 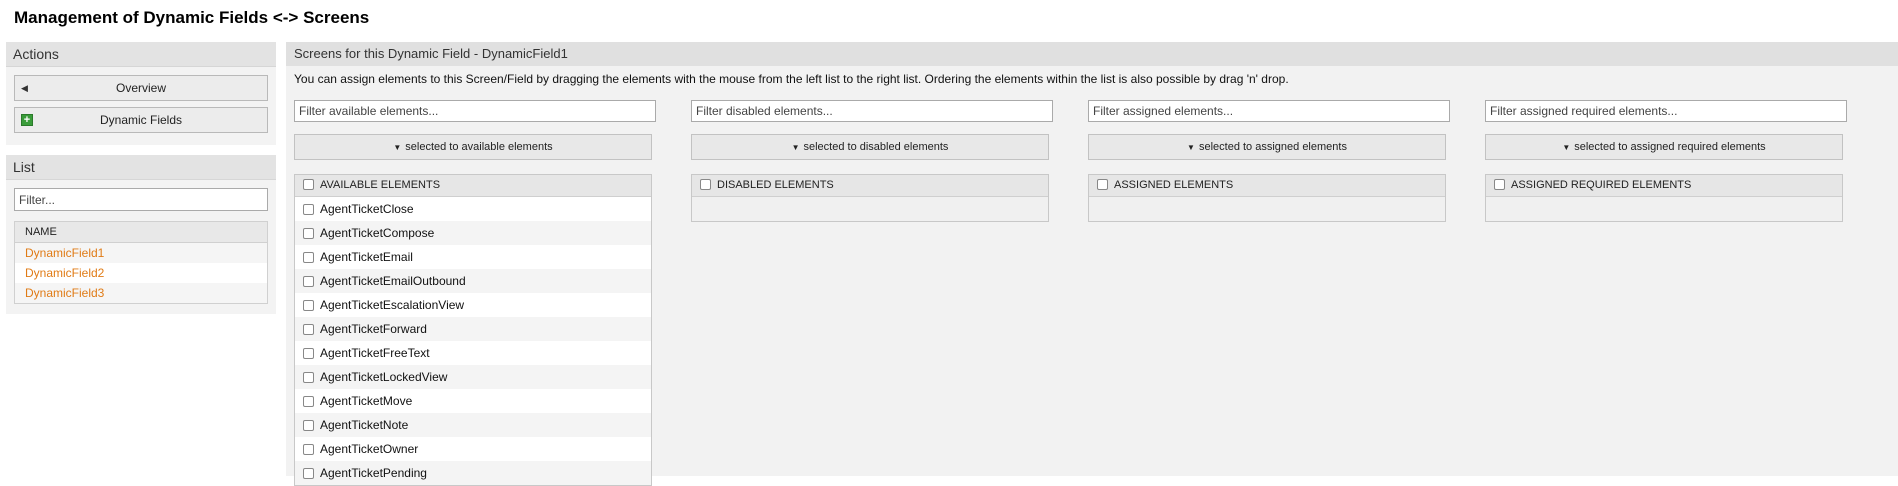 What do you see at coordinates (473, 257) in the screenshot?
I see `list-item: AgentTicketEmail` at bounding box center [473, 257].